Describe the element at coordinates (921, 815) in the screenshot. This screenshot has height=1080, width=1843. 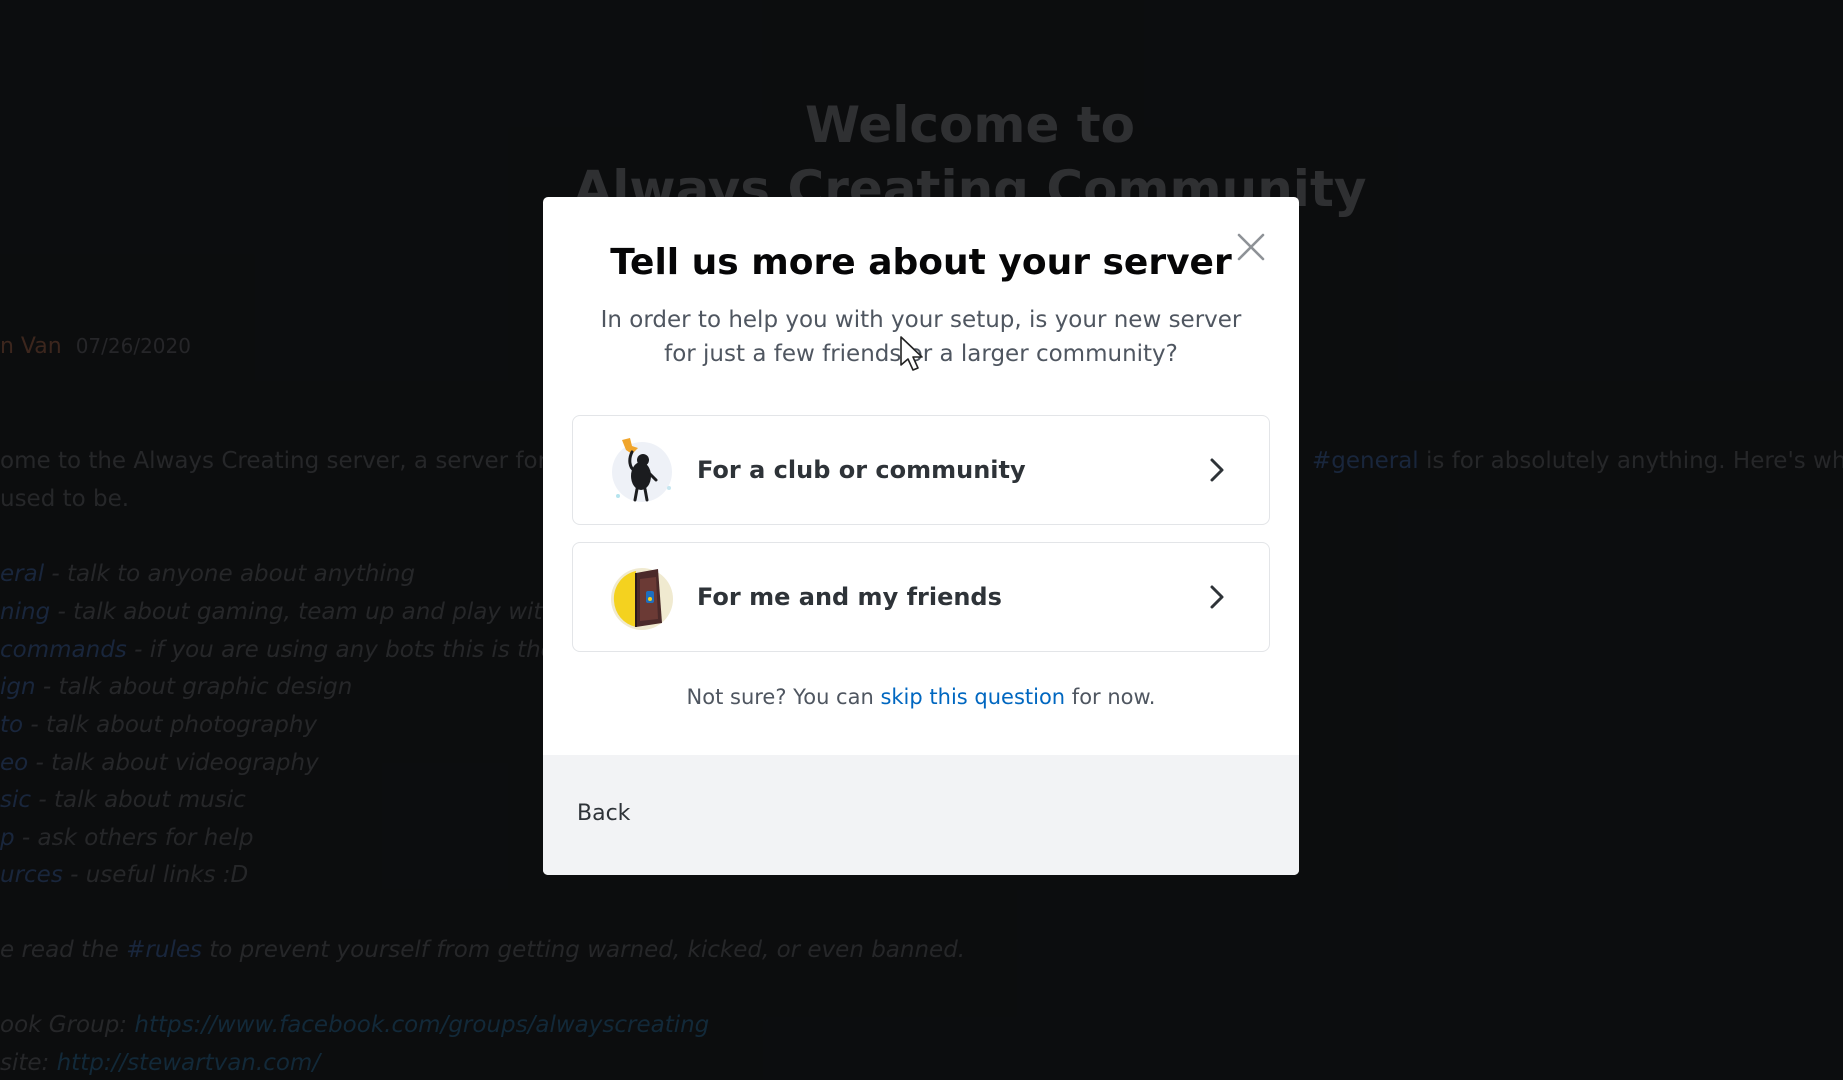
I see `modal-footer: Back` at that location.